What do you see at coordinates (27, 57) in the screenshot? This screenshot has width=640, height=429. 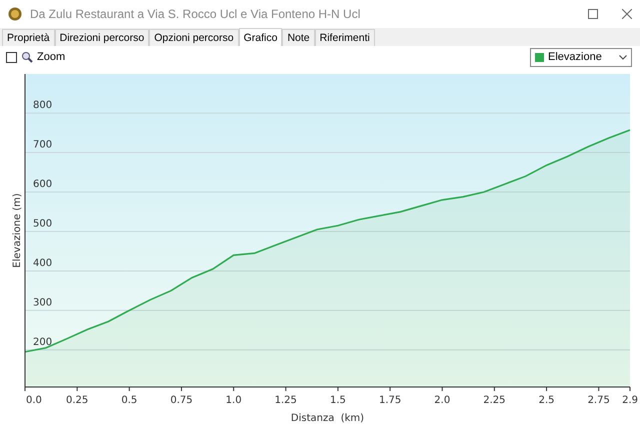 I see `magnifier-icon` at bounding box center [27, 57].